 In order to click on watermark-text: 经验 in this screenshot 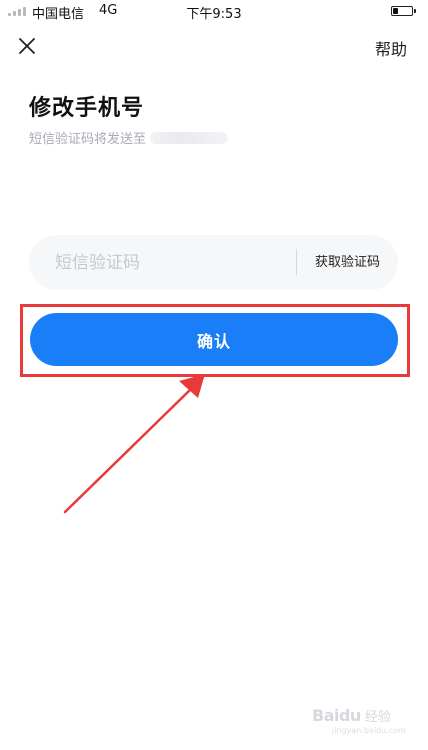, I will do `click(377, 717)`.